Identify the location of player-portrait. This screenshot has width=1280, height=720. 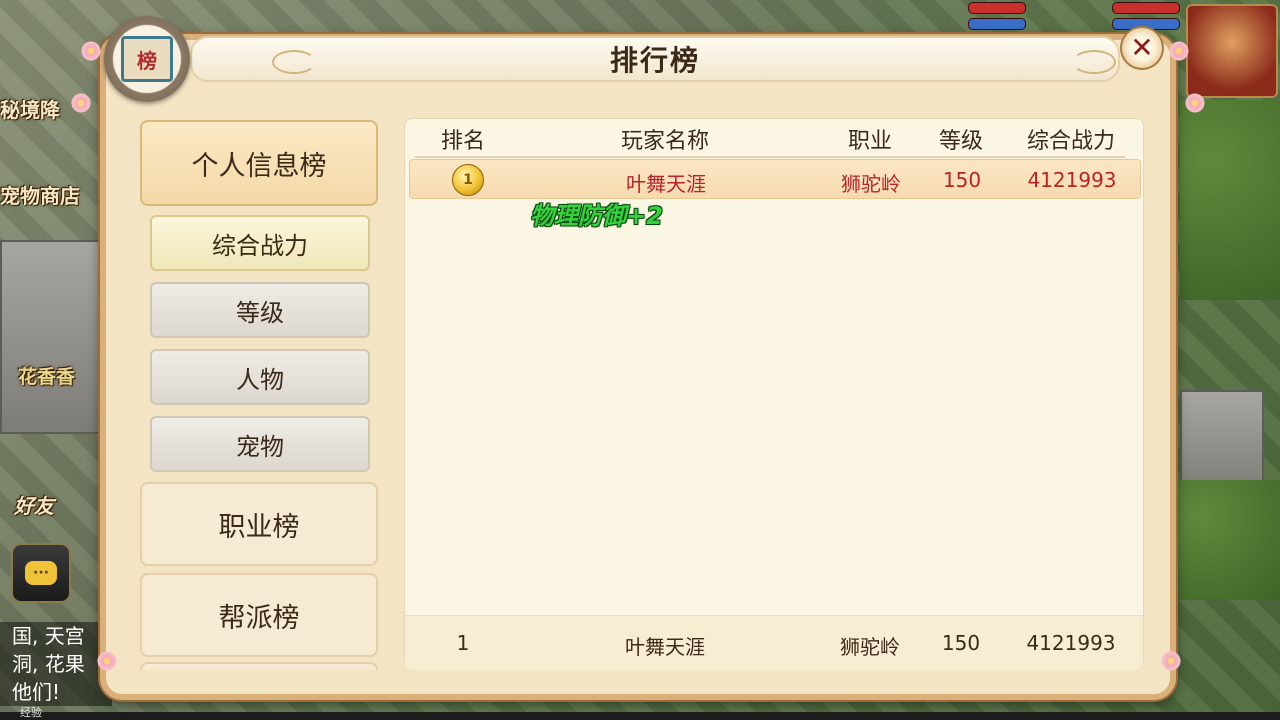
(1232, 51).